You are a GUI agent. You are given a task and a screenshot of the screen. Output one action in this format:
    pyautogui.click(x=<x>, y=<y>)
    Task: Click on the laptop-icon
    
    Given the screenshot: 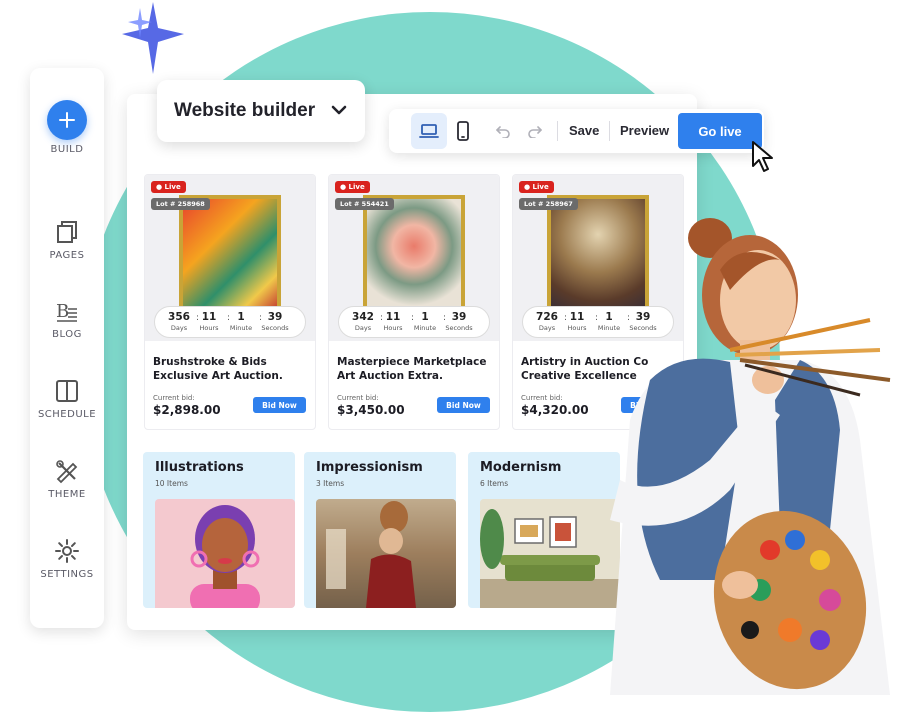 What is the action you would take?
    pyautogui.click(x=429, y=131)
    